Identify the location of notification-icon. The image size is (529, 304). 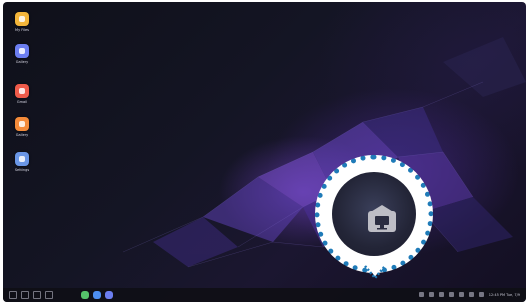
(421, 294).